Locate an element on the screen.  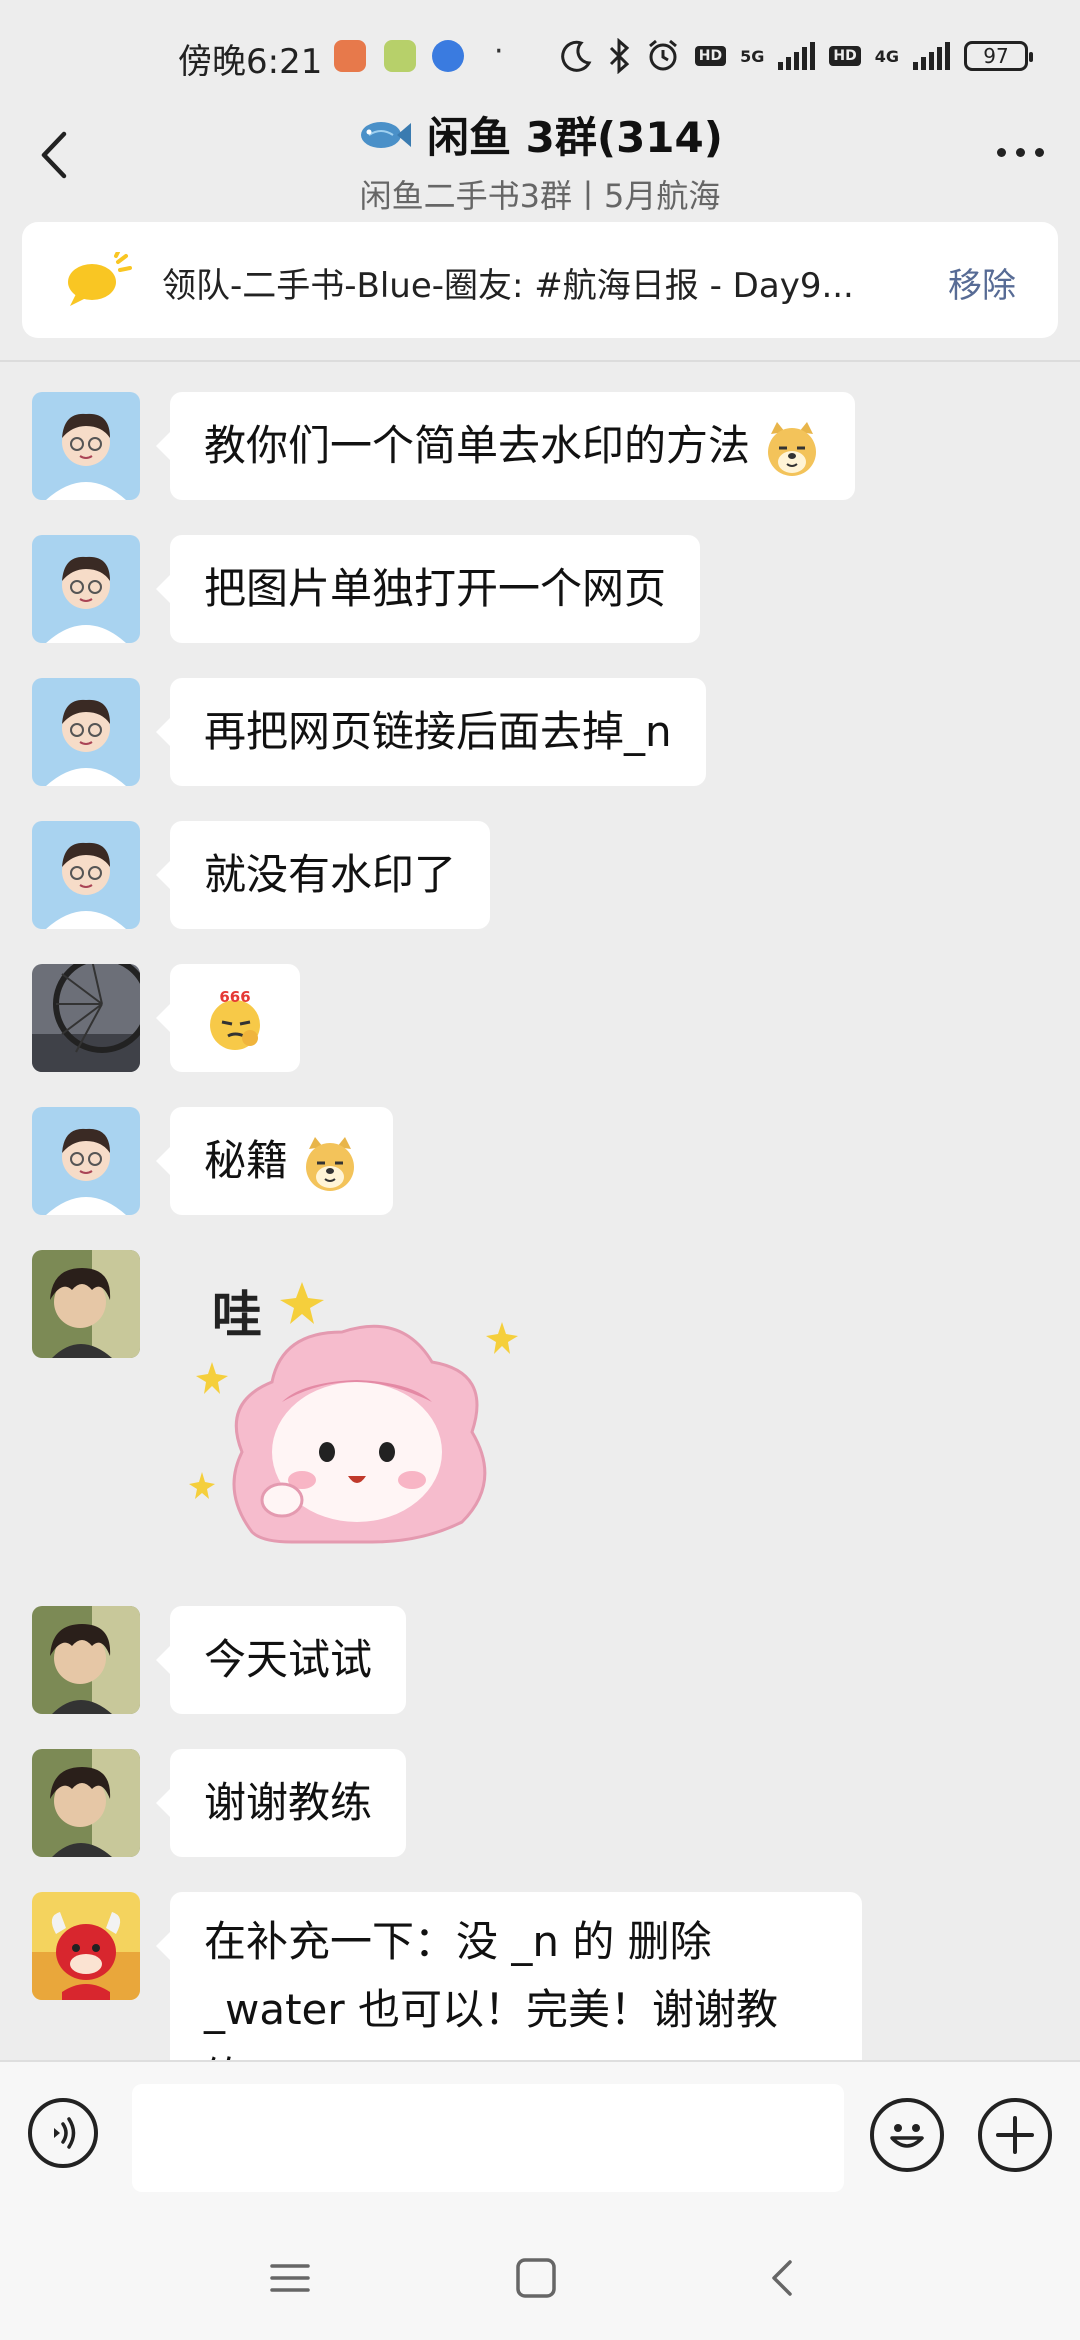
smile-icon is located at coordinates (907, 2136).